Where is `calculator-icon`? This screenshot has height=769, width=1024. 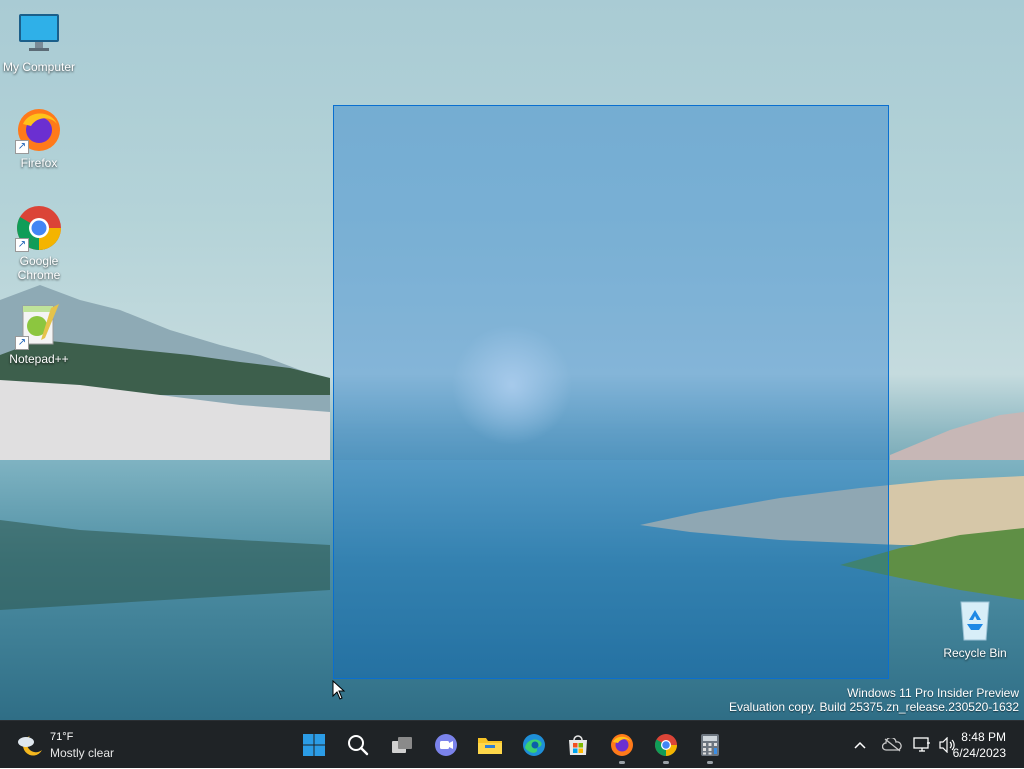 calculator-icon is located at coordinates (710, 745).